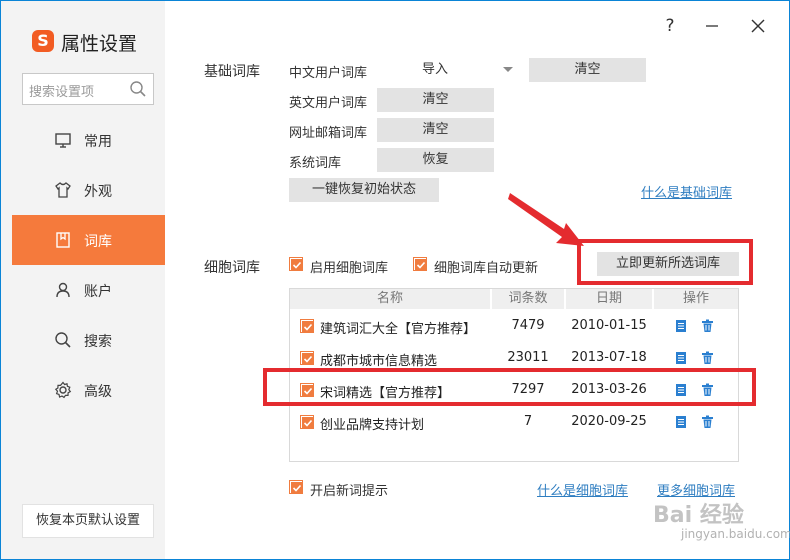  Describe the element at coordinates (587, 70) in the screenshot. I see `clear-chinese-user-dict-button: 清空` at that location.